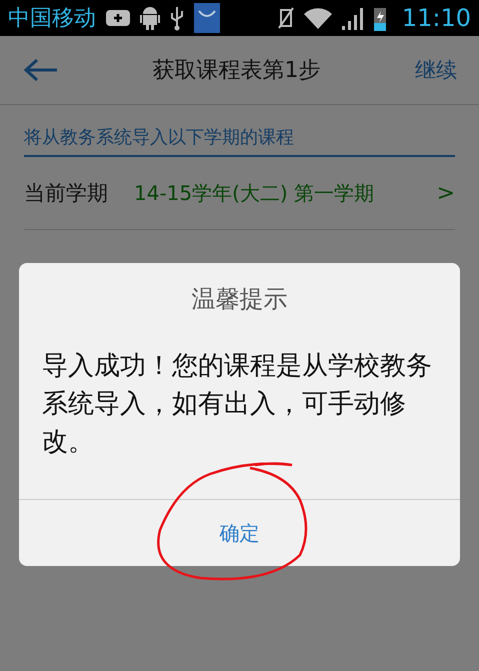 This screenshot has width=479, height=671. Describe the element at coordinates (207, 18) in the screenshot. I see `shopping-bag-icon` at that location.